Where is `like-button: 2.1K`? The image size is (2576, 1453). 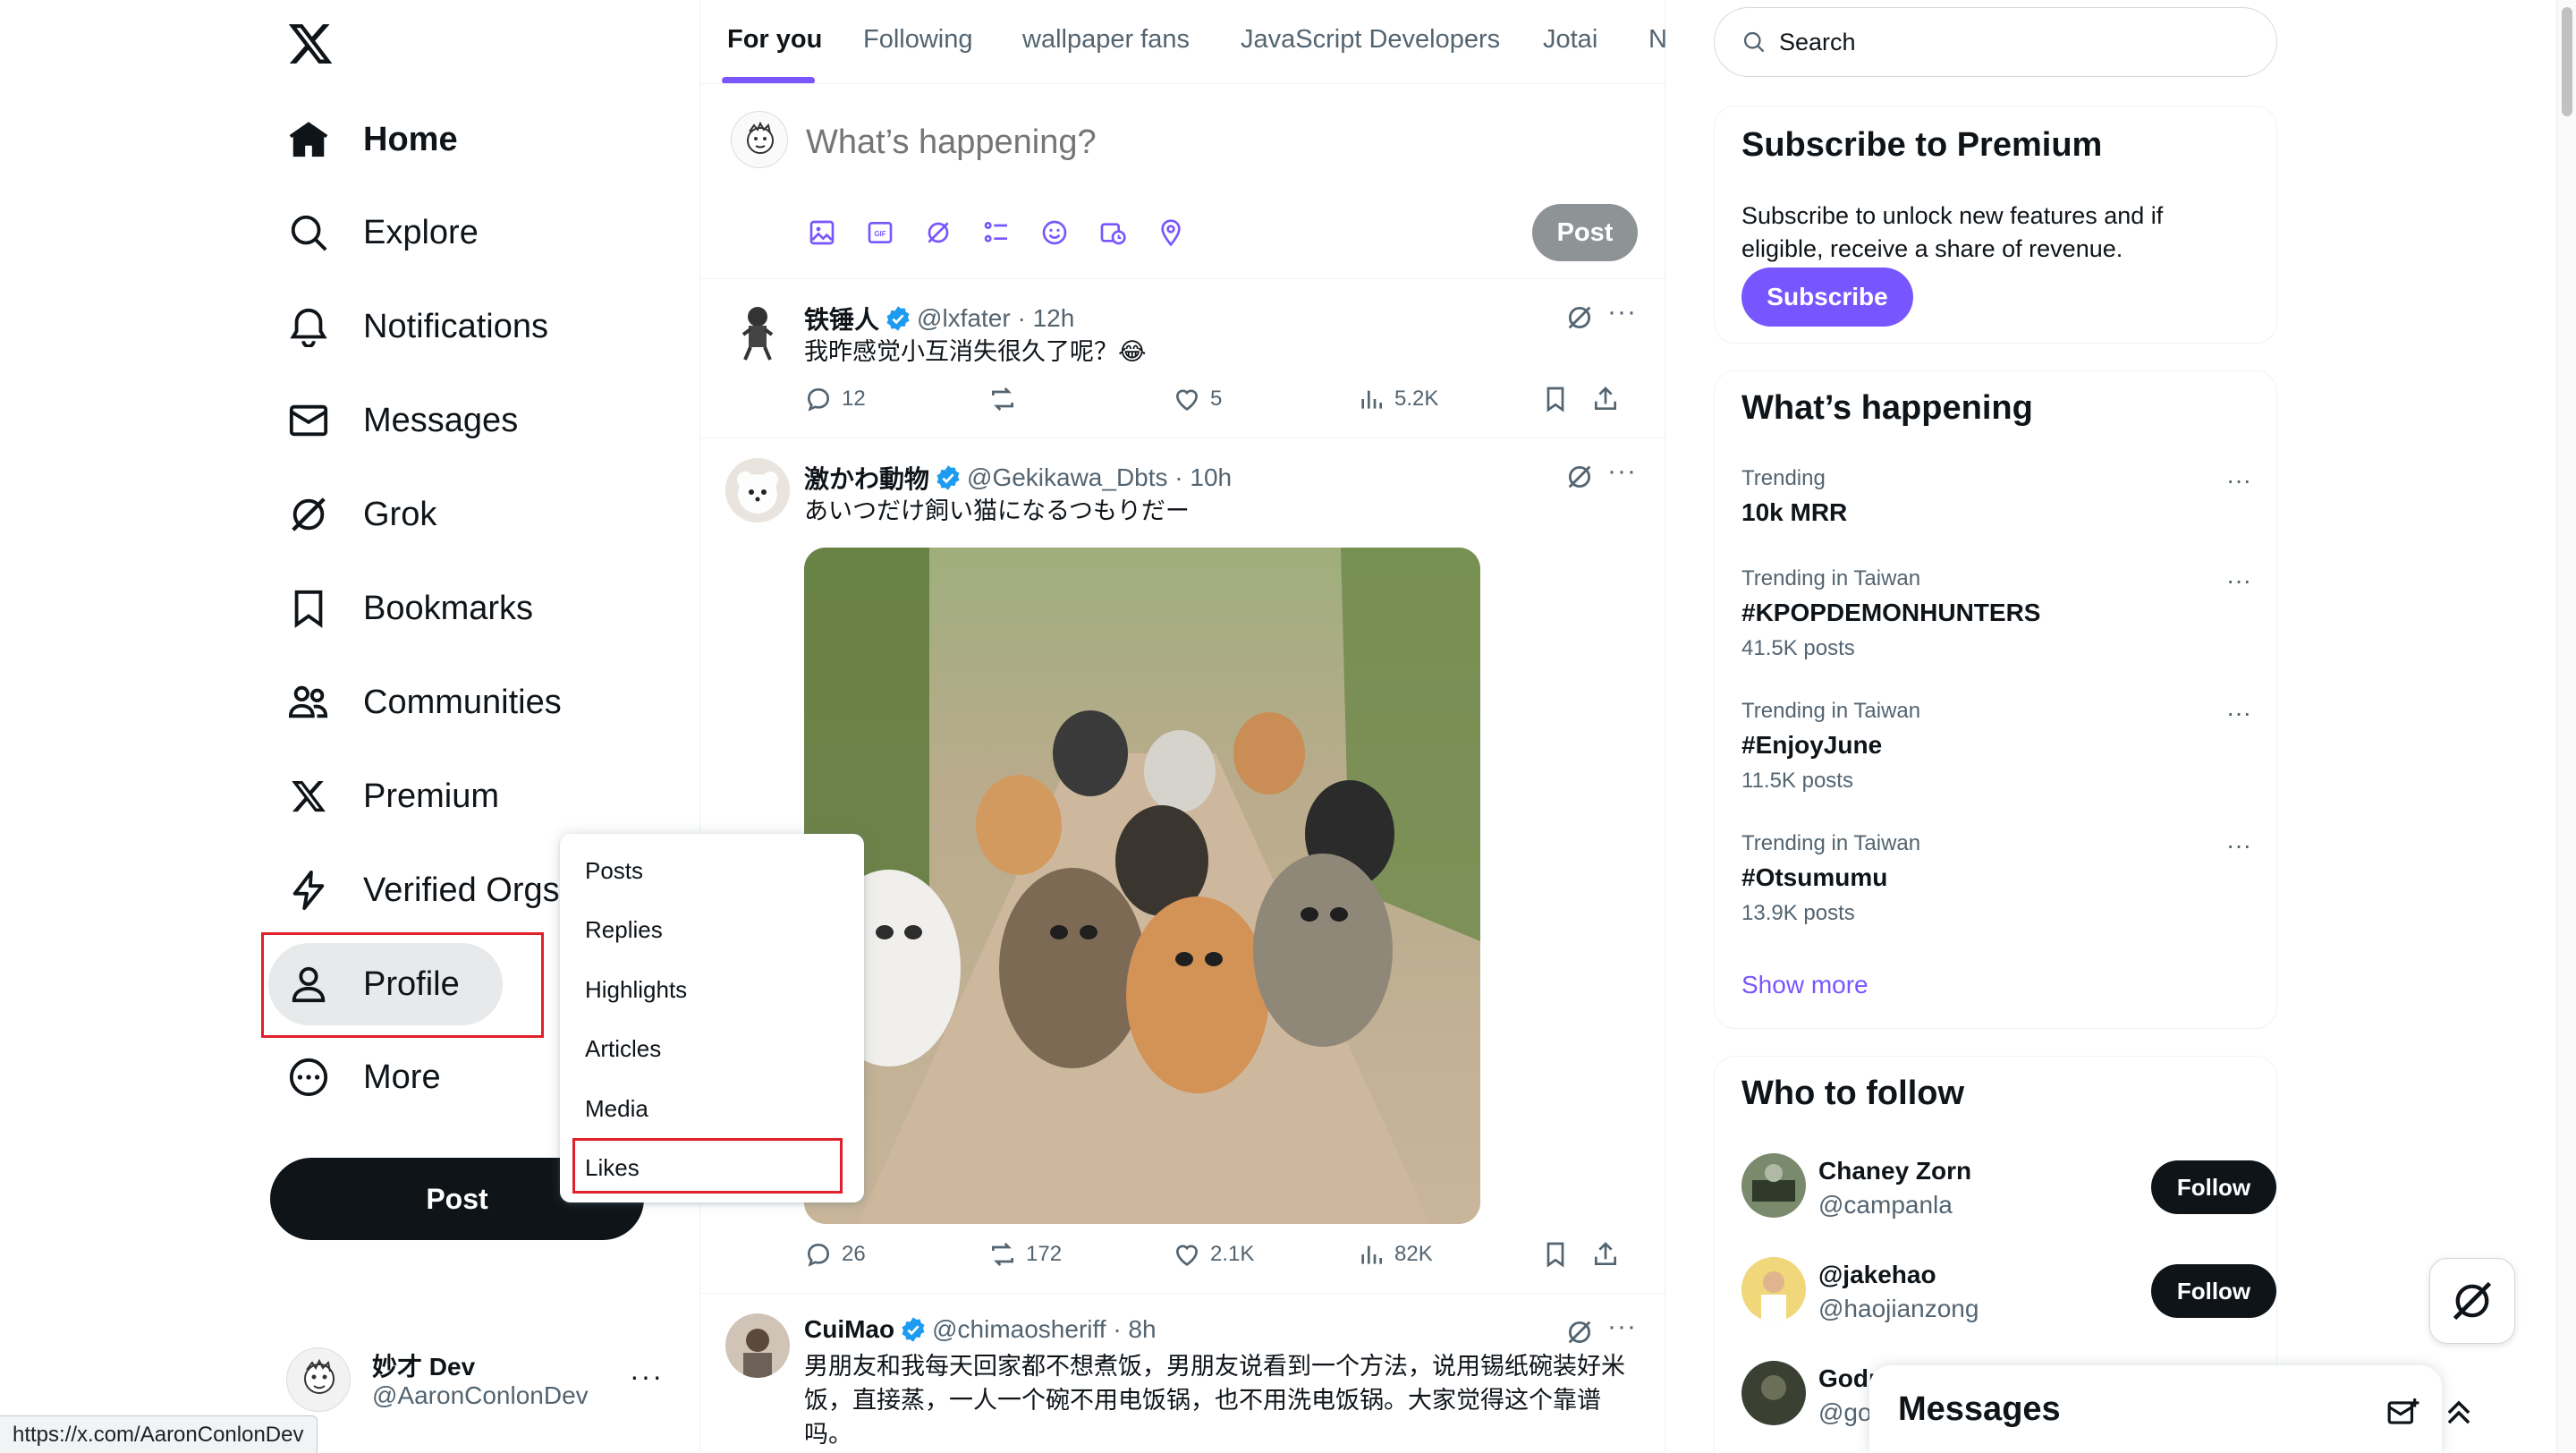
like-button: 2.1K is located at coordinates (1213, 1254).